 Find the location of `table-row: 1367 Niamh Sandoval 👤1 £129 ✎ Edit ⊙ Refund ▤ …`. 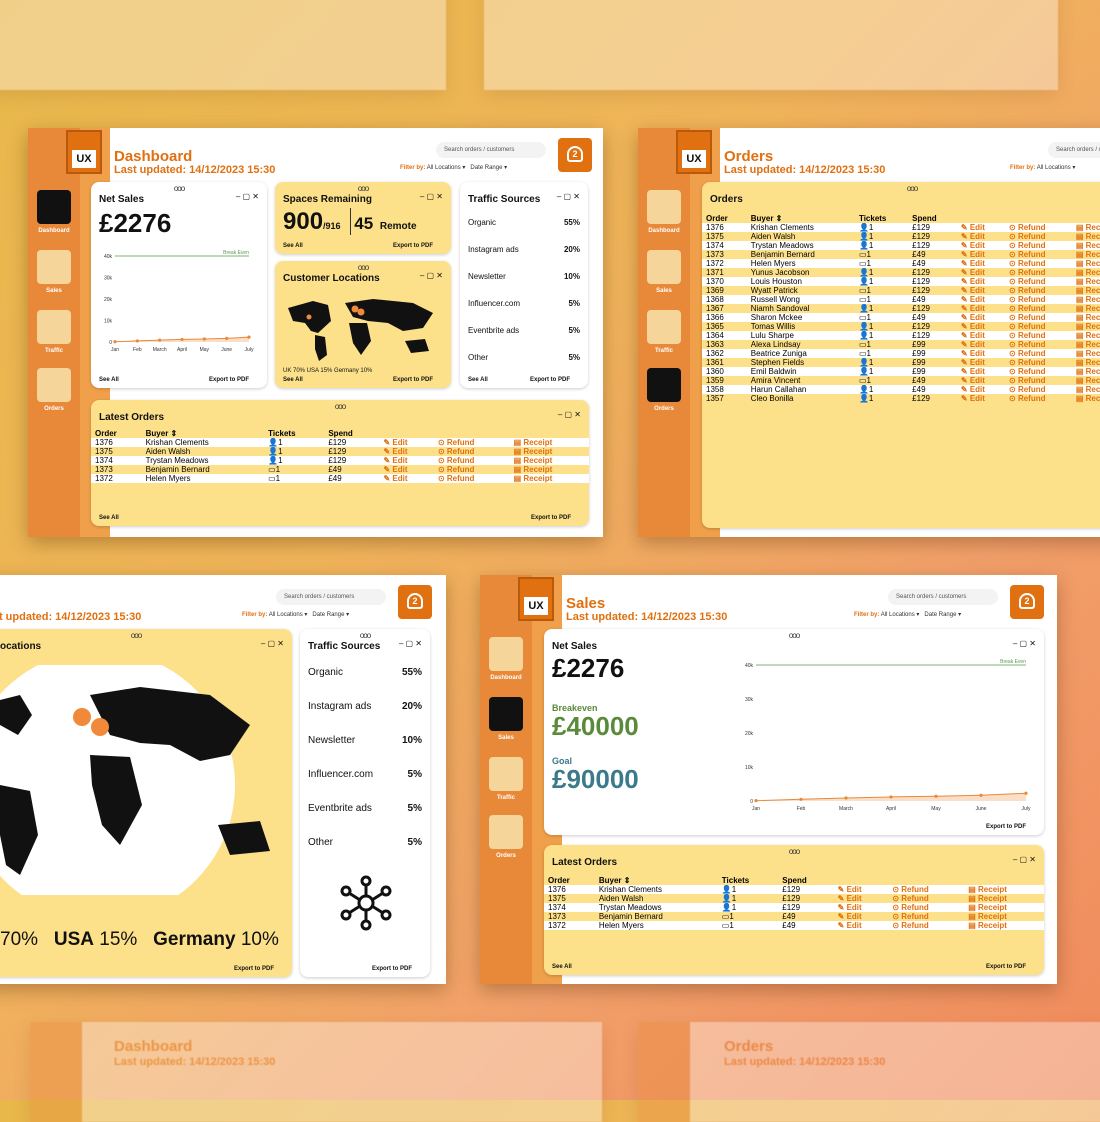

table-row: 1367 Niamh Sandoval 👤1 £129 ✎ Edit ⊙ Refund ▤ … is located at coordinates (901, 308).